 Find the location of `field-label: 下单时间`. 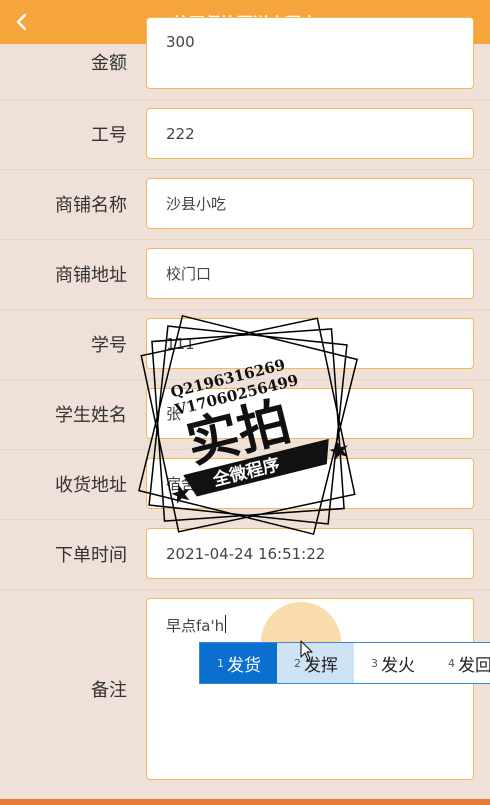

field-label: 下单时间 is located at coordinates (91, 555).